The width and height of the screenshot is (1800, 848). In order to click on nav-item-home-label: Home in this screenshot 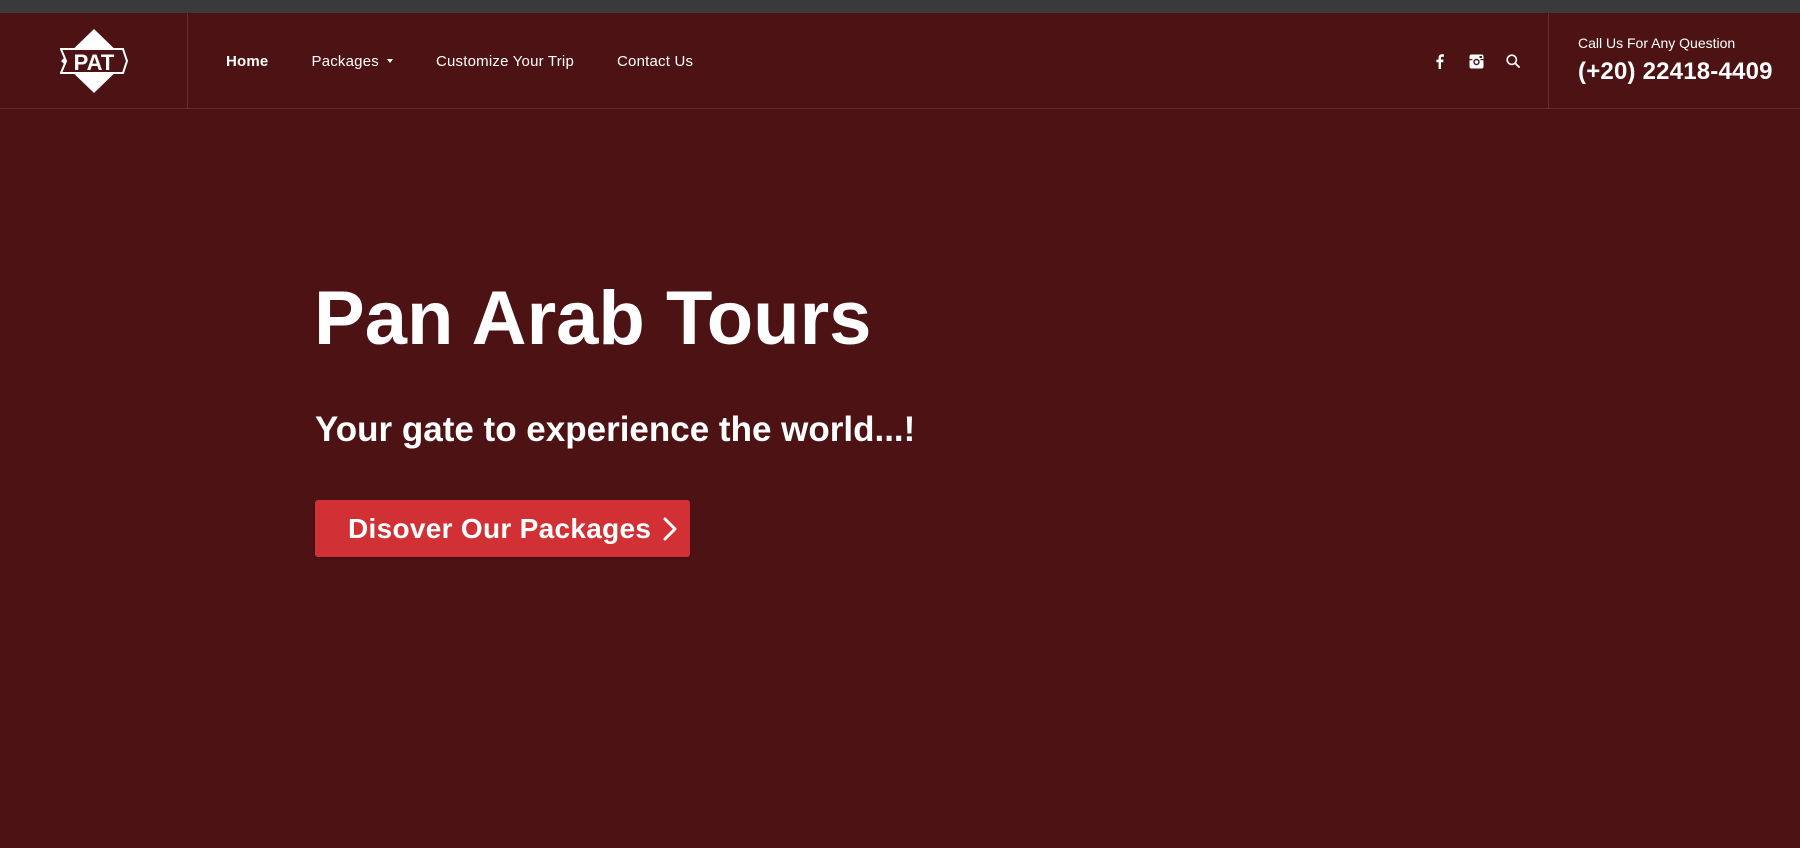, I will do `click(247, 61)`.